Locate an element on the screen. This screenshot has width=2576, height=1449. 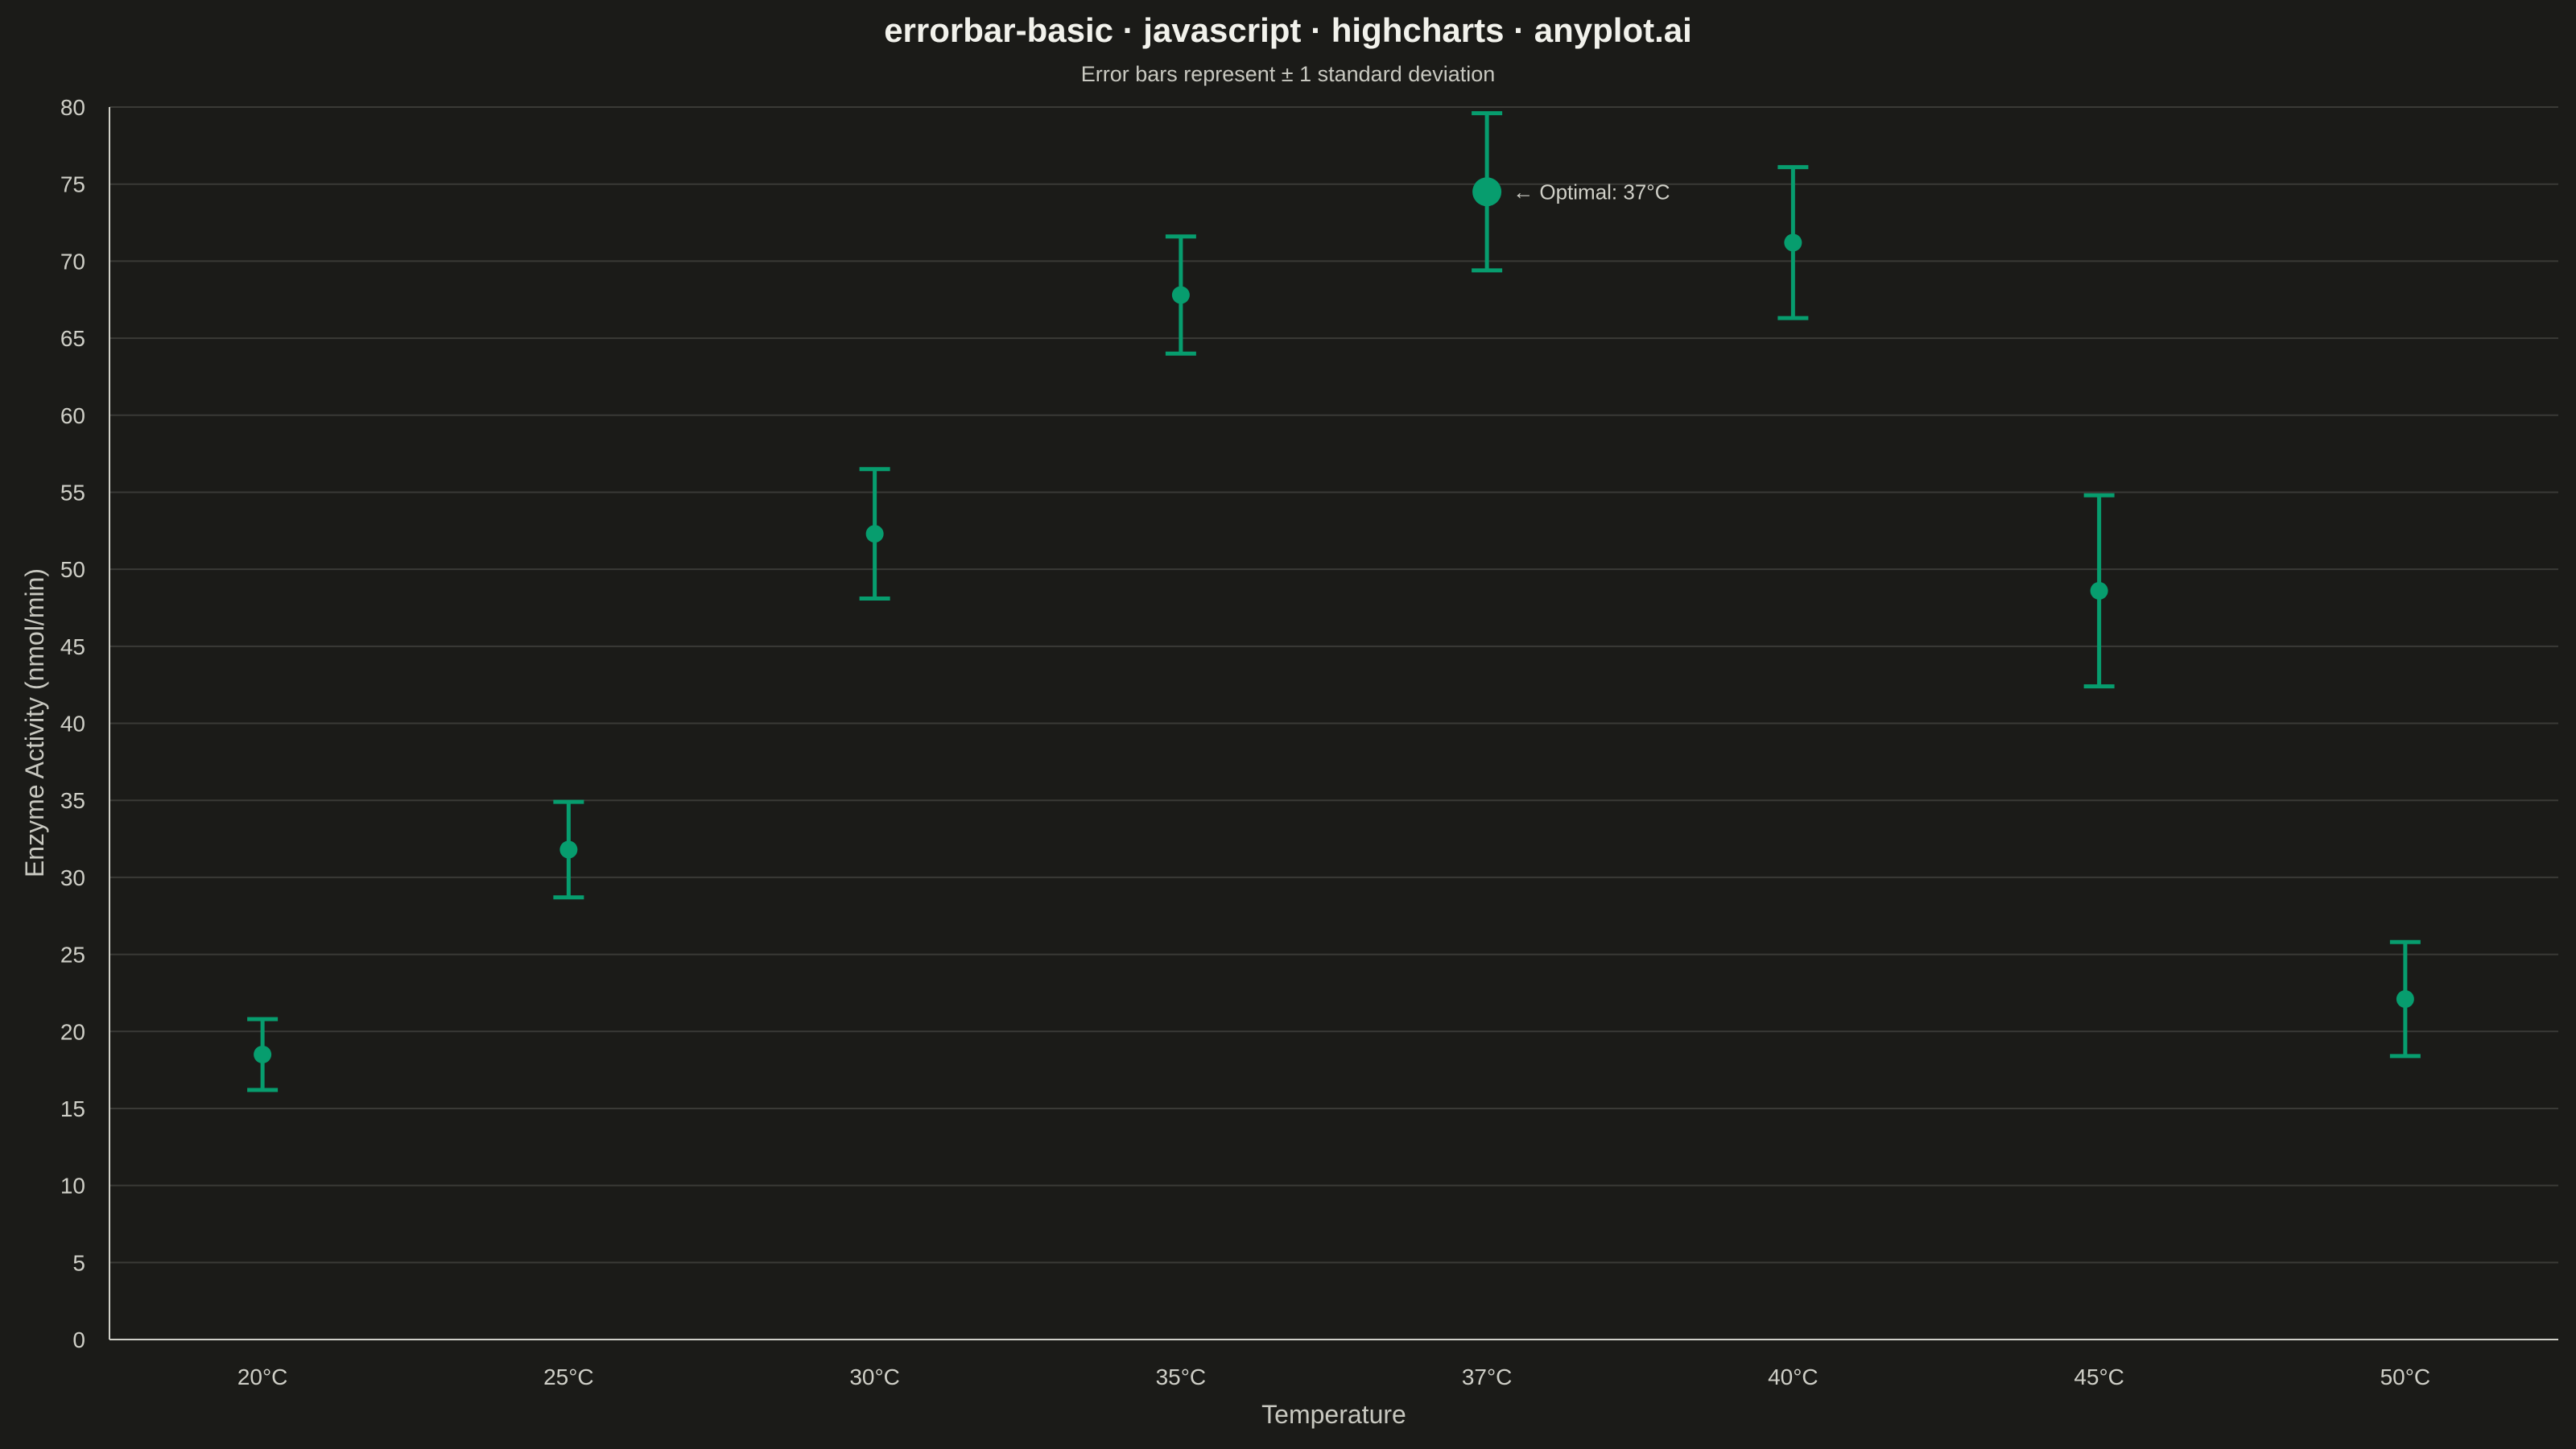
y-tick-label: 70 is located at coordinates (72, 261).